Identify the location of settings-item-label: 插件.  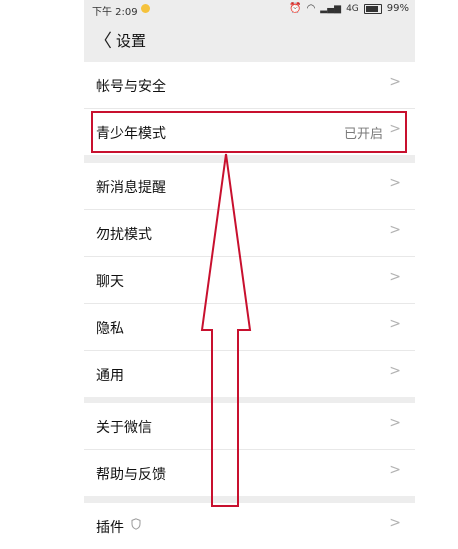
(110, 528).